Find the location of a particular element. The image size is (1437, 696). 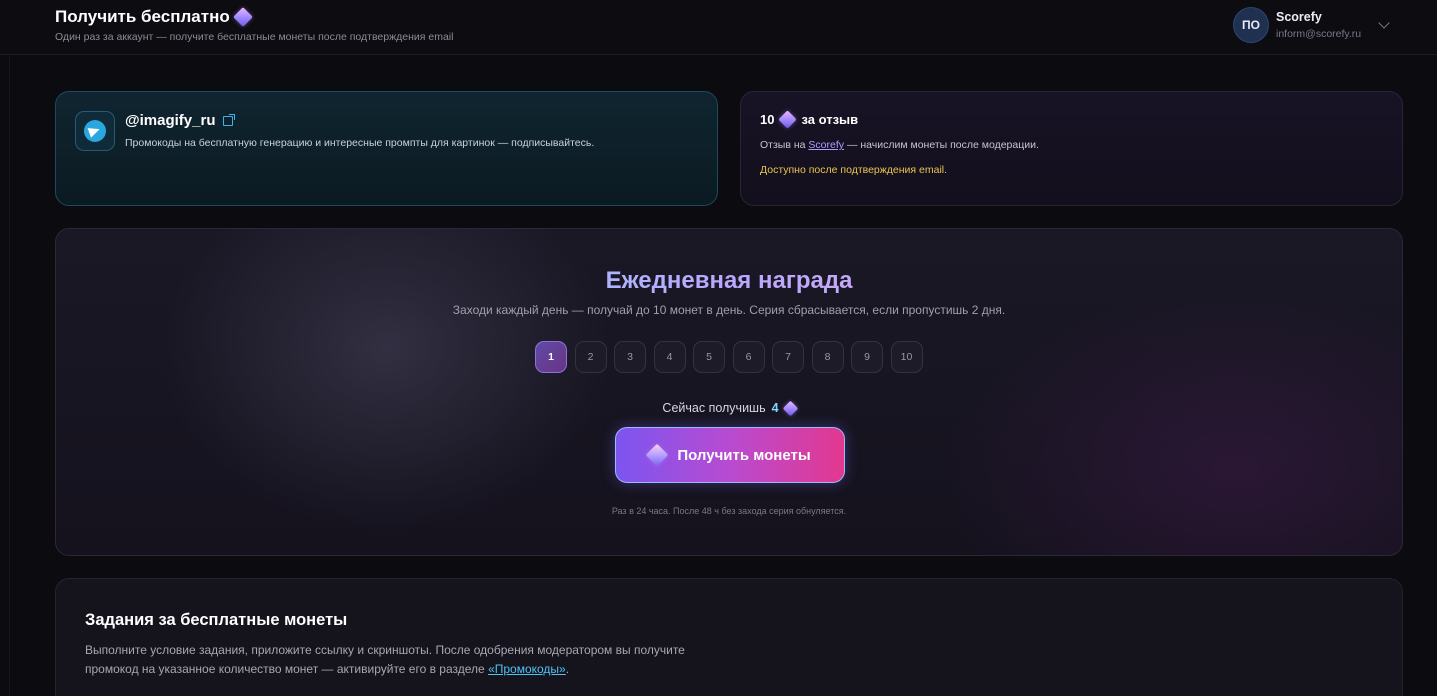

day-9: 9 is located at coordinates (867, 357).